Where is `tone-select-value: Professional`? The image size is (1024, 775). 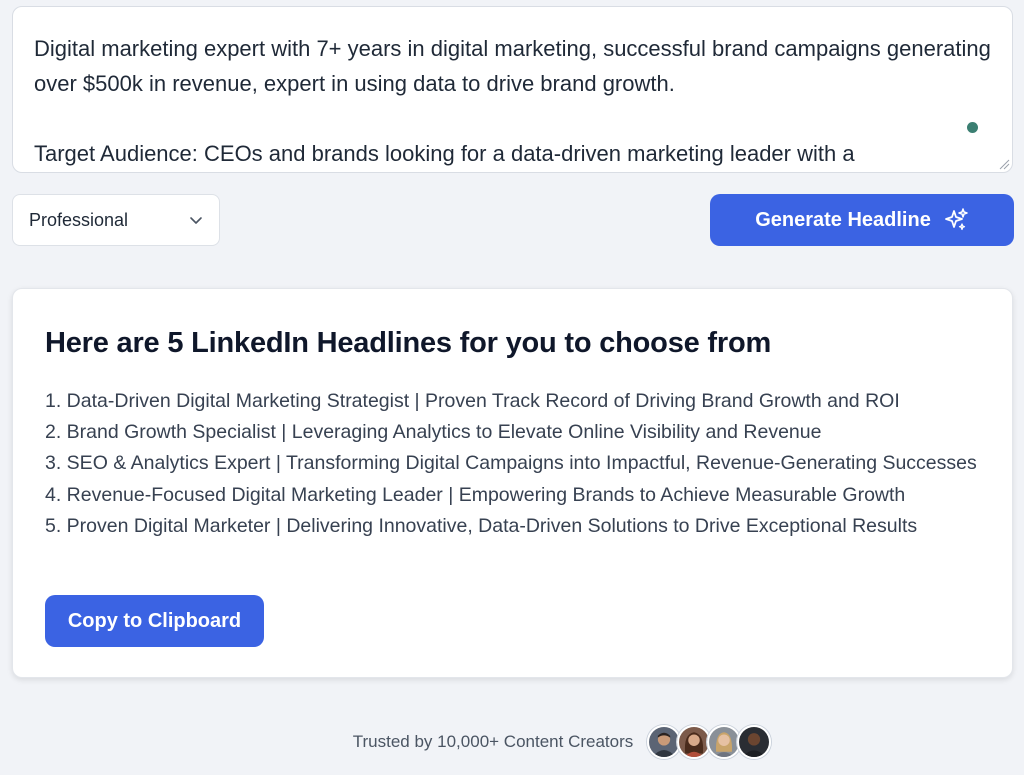 tone-select-value: Professional is located at coordinates (79, 219).